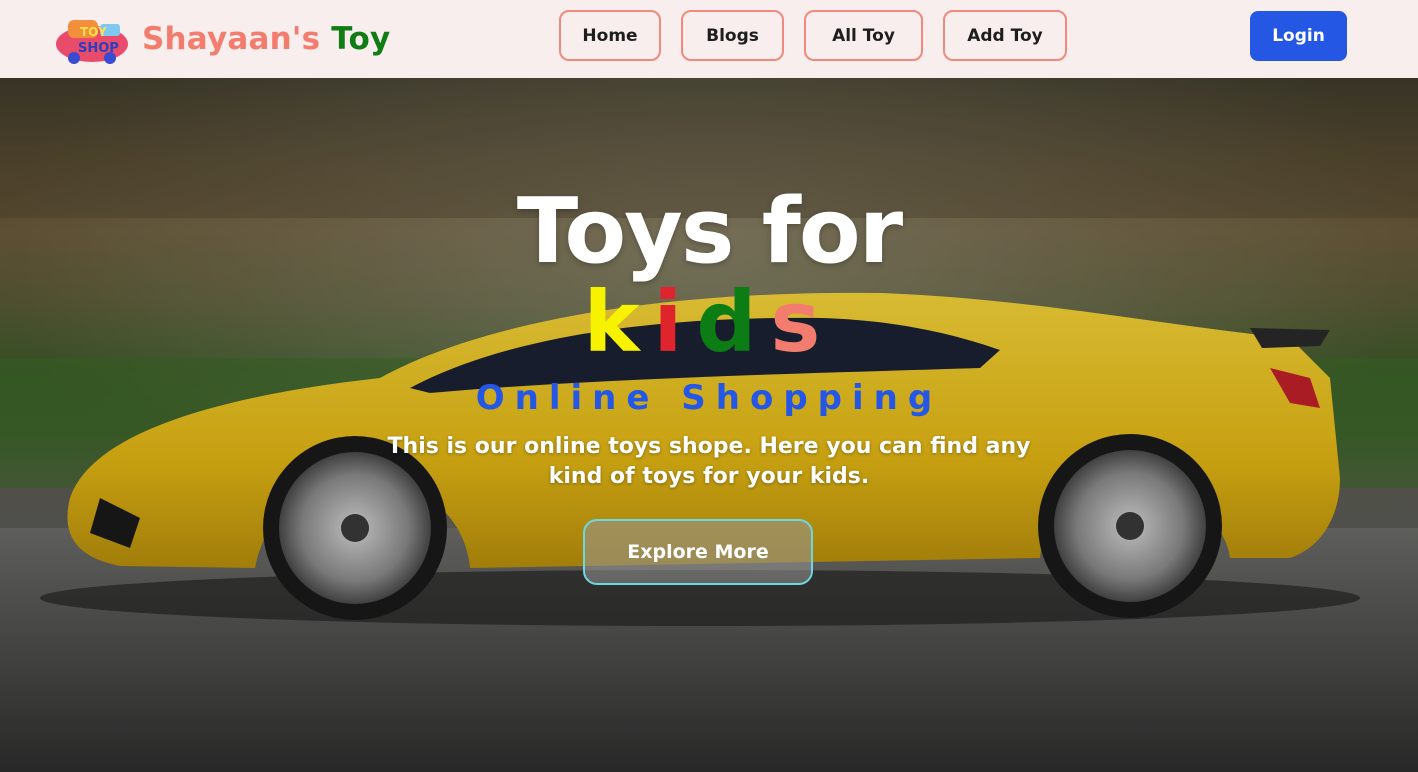 The width and height of the screenshot is (1418, 772). I want to click on hero-kids-word: kids, so click(709, 322).